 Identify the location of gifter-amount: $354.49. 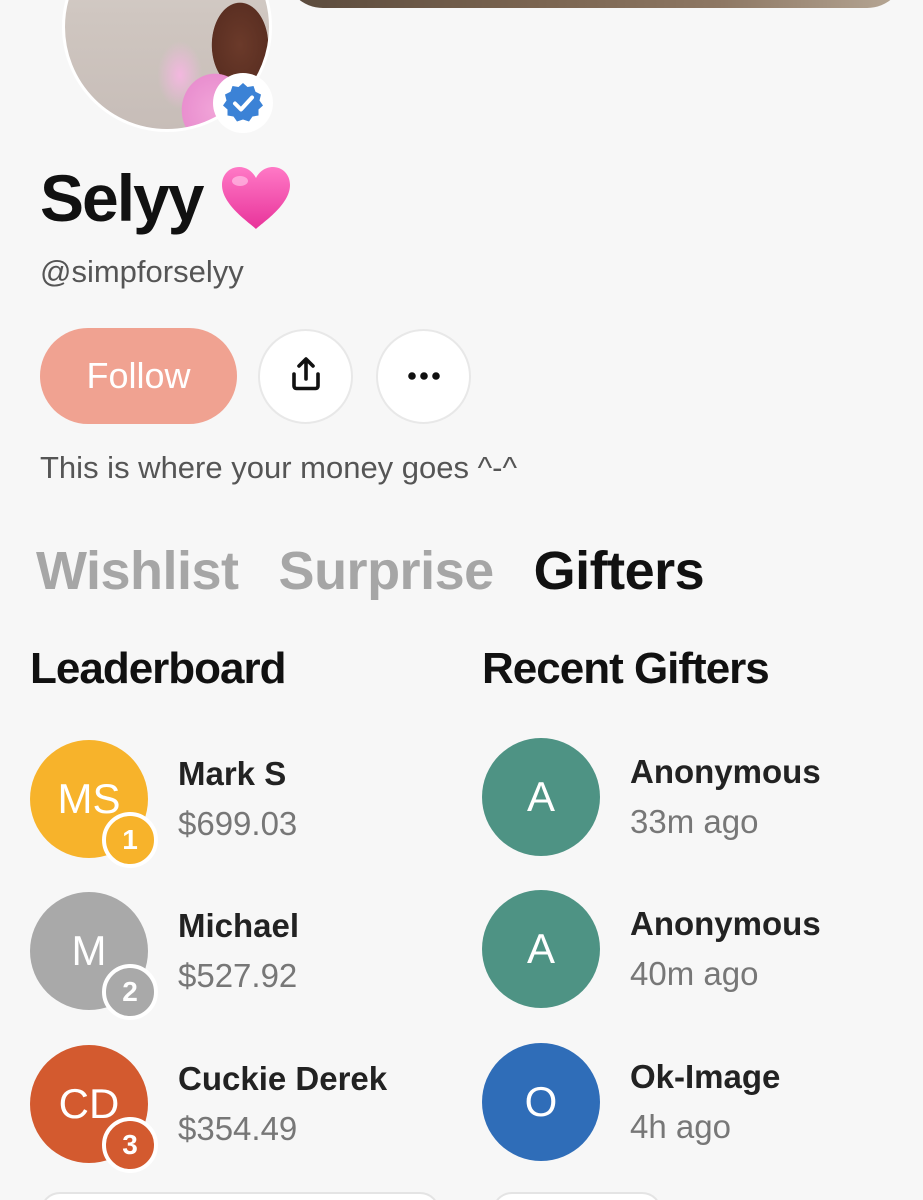
(238, 1128).